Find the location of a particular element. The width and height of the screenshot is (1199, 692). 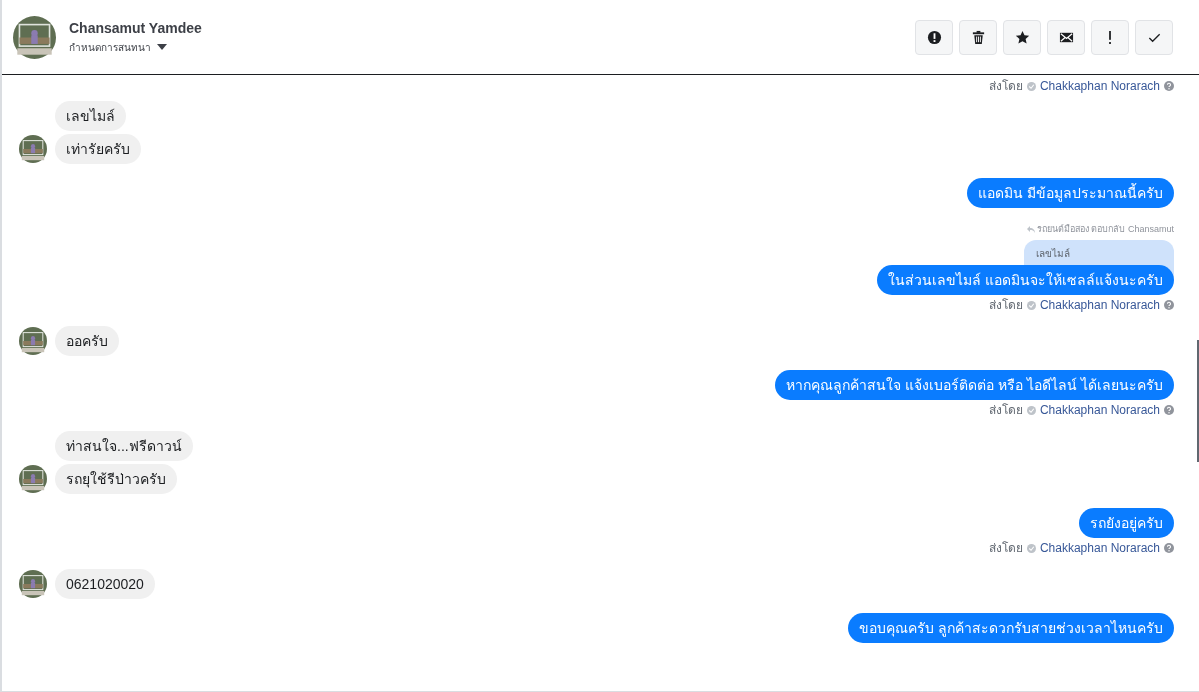

alert-icon is located at coordinates (934, 37).